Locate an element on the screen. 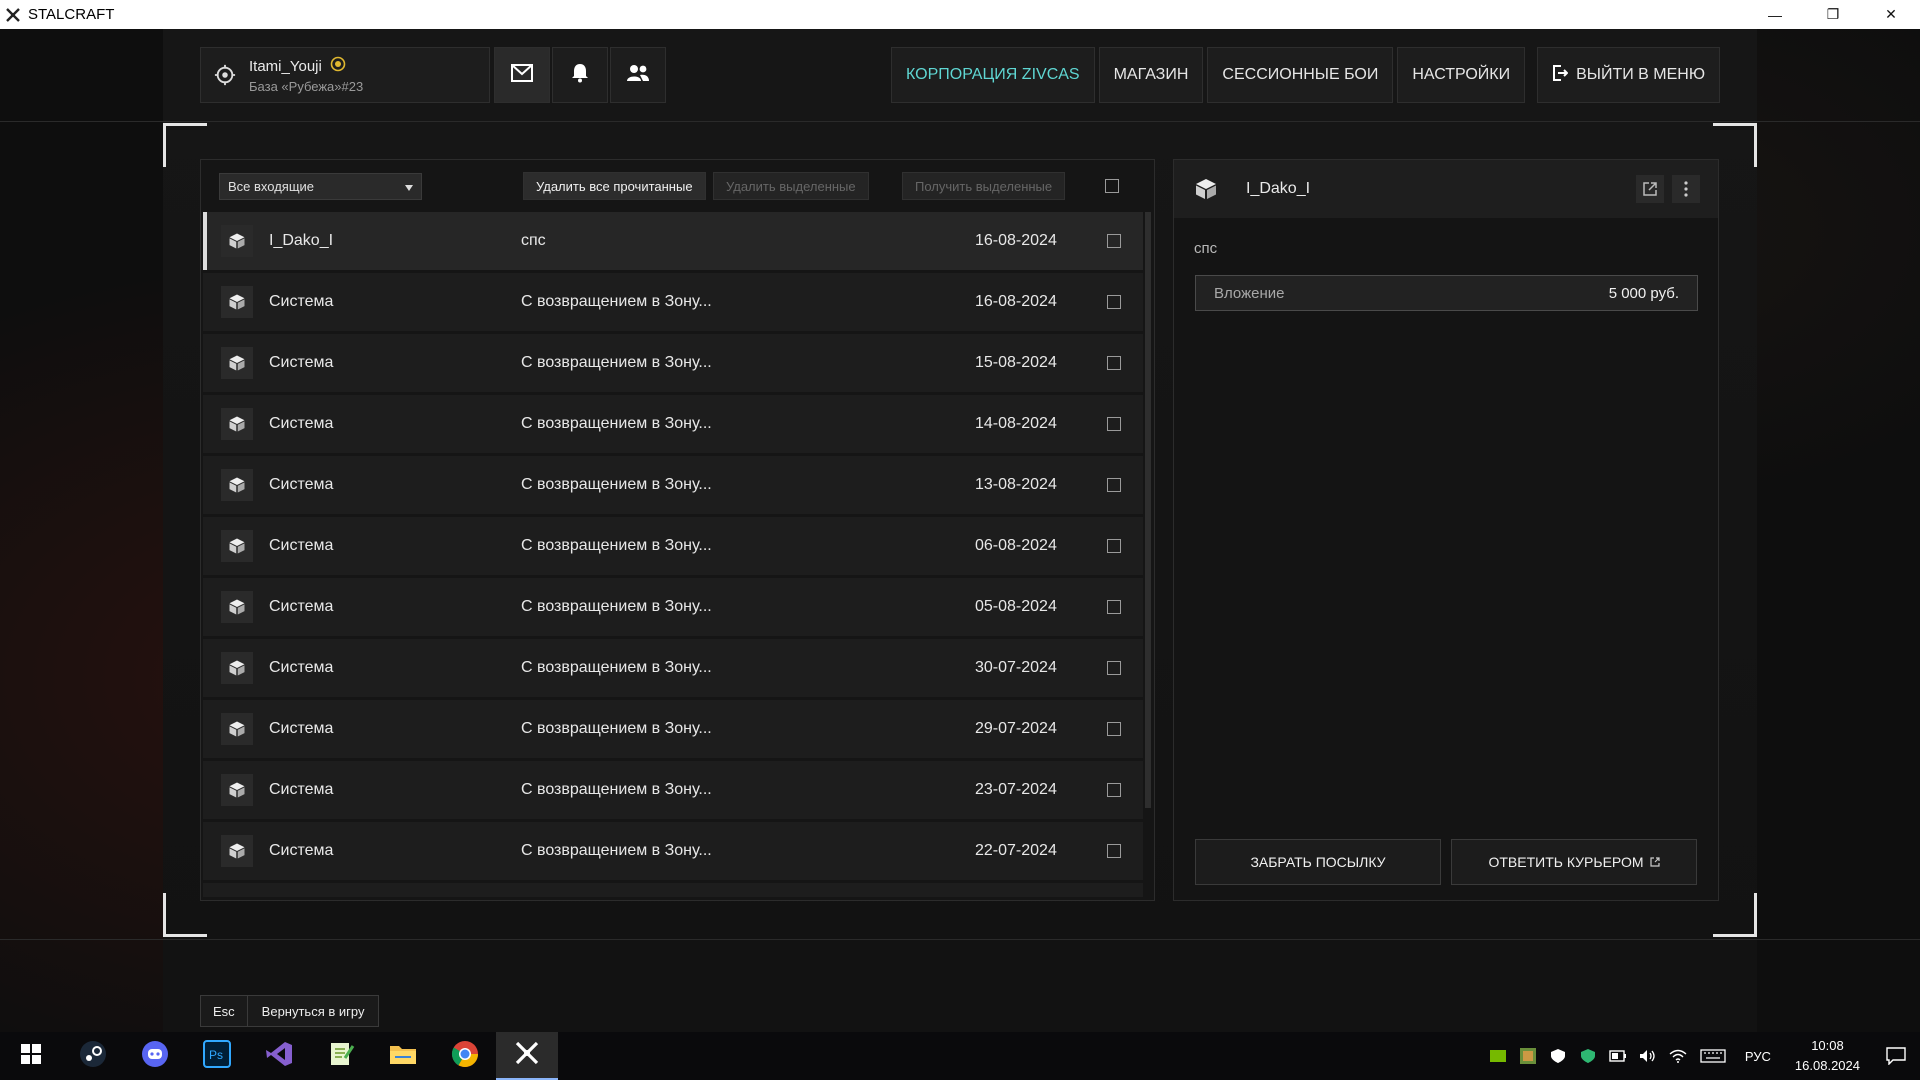 The width and height of the screenshot is (1920, 1080). battery-icon is located at coordinates (1618, 1056).